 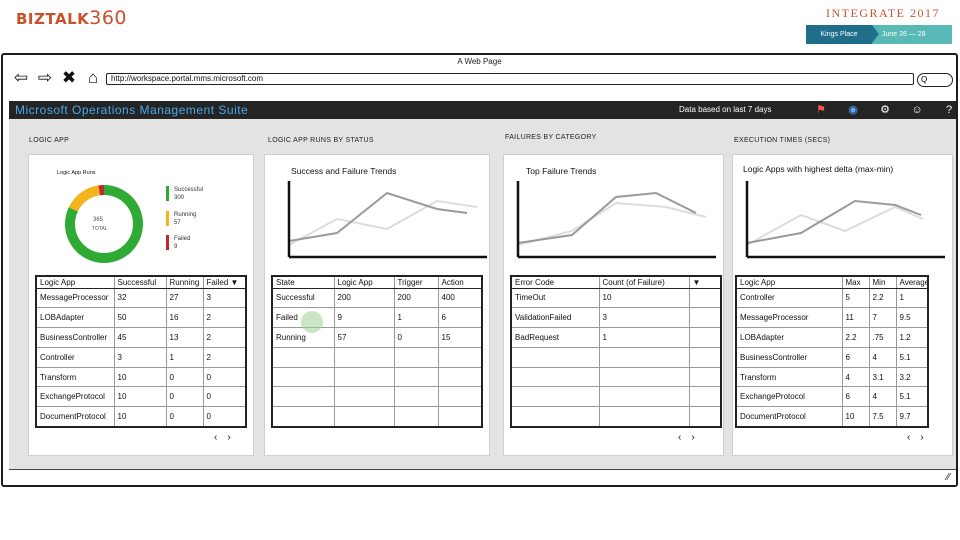 What do you see at coordinates (460, 298) in the screenshot?
I see `table-cell: 400` at bounding box center [460, 298].